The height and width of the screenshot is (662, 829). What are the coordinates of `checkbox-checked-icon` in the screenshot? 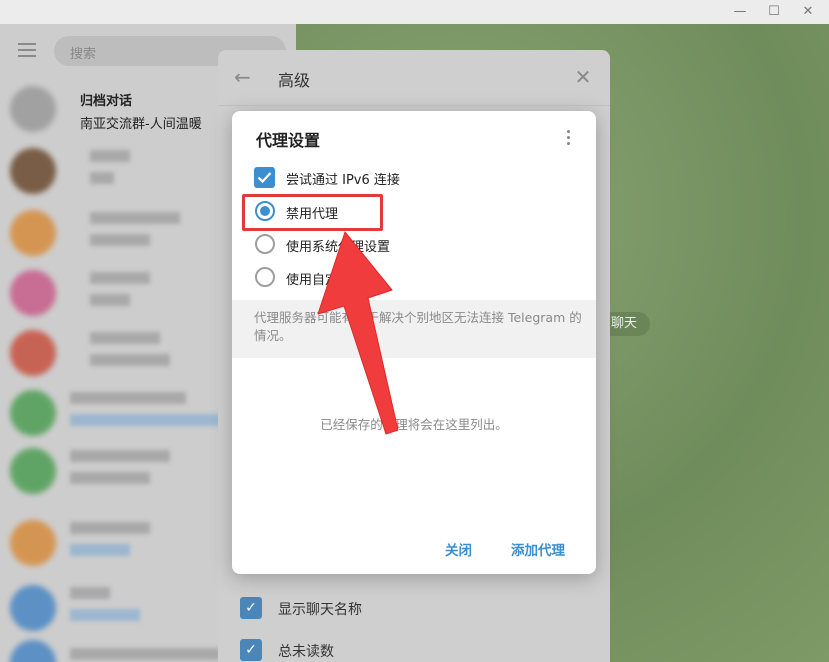 It's located at (264, 177).